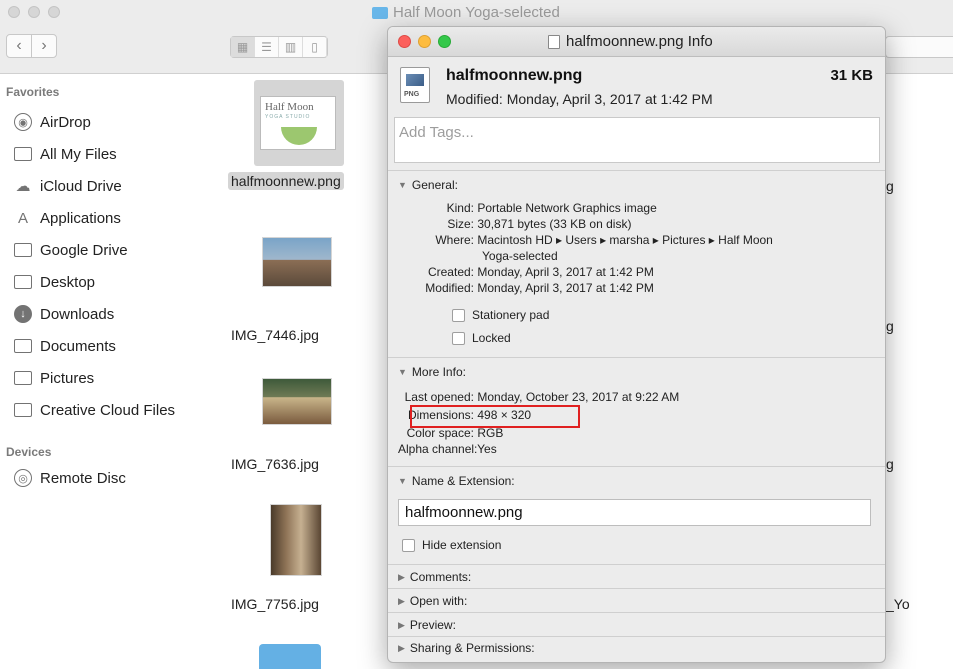  What do you see at coordinates (275, 604) in the screenshot?
I see `file-label: IMG_7756.jpg` at bounding box center [275, 604].